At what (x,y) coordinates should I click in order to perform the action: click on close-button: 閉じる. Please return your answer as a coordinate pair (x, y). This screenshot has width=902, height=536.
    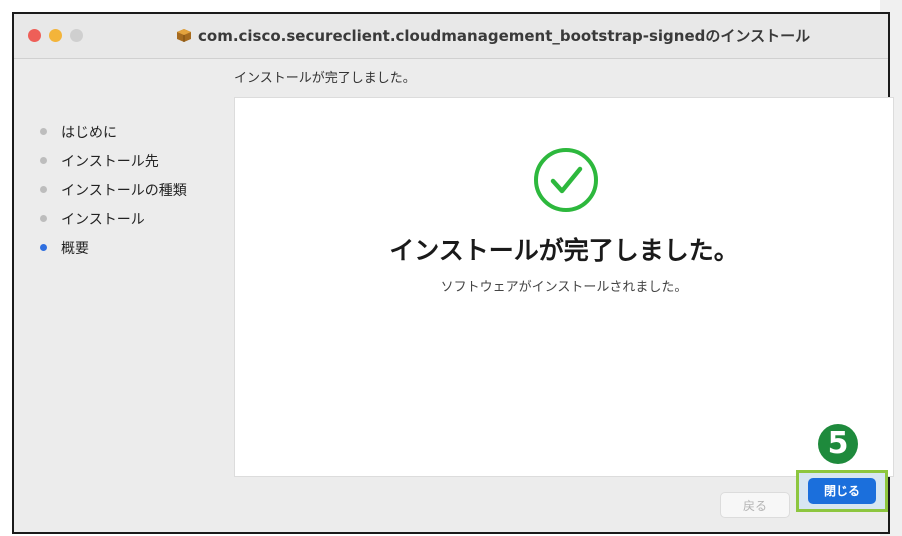
    Looking at the image, I should click on (842, 491).